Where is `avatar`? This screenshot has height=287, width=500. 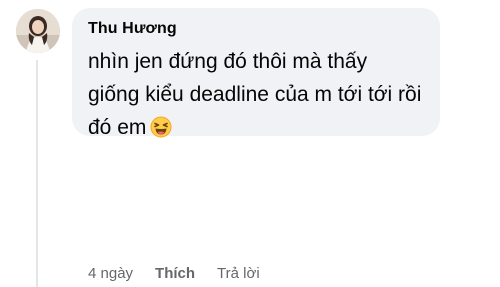
avatar is located at coordinates (38, 31).